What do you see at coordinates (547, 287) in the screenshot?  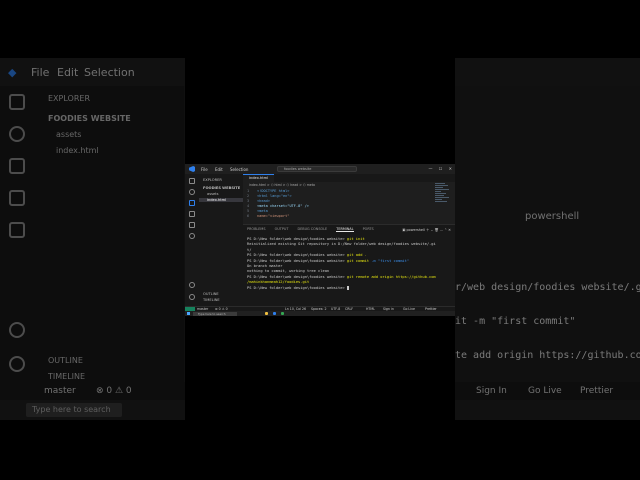 I see `bg-right-line-1: r/web design/foodies website/.gi` at bounding box center [547, 287].